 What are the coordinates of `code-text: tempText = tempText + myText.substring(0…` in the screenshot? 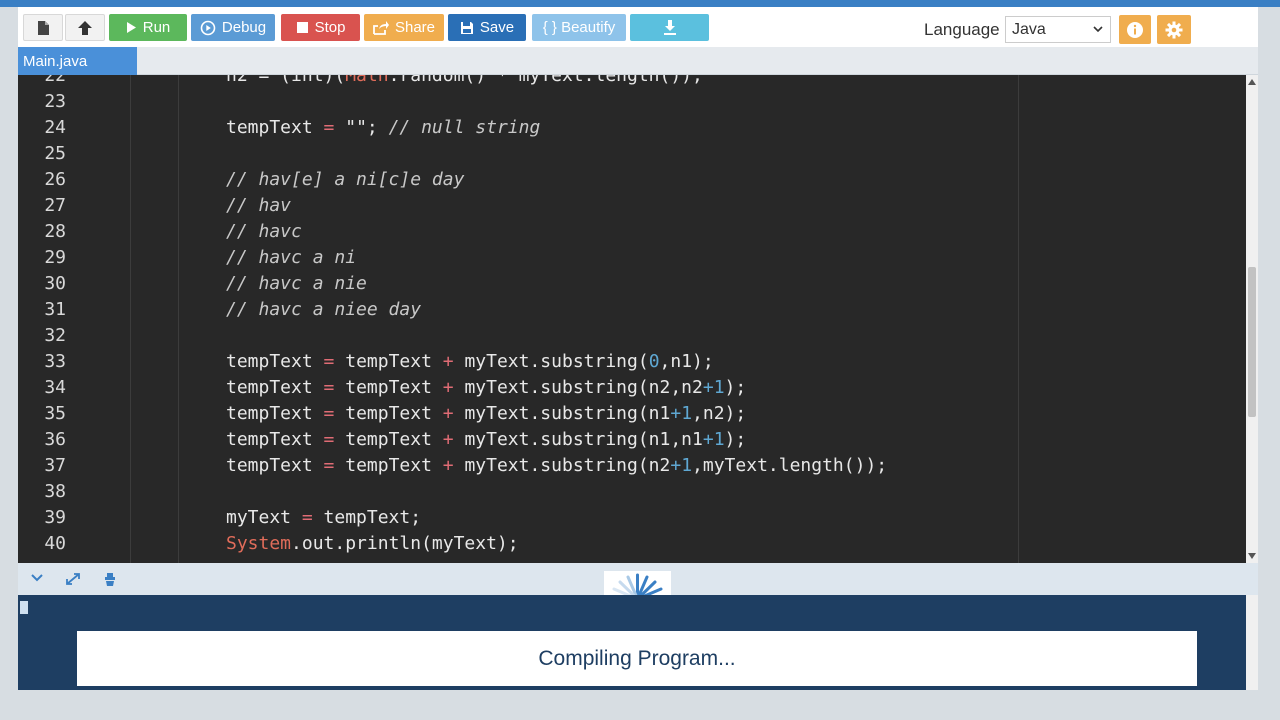 It's located at (470, 362).